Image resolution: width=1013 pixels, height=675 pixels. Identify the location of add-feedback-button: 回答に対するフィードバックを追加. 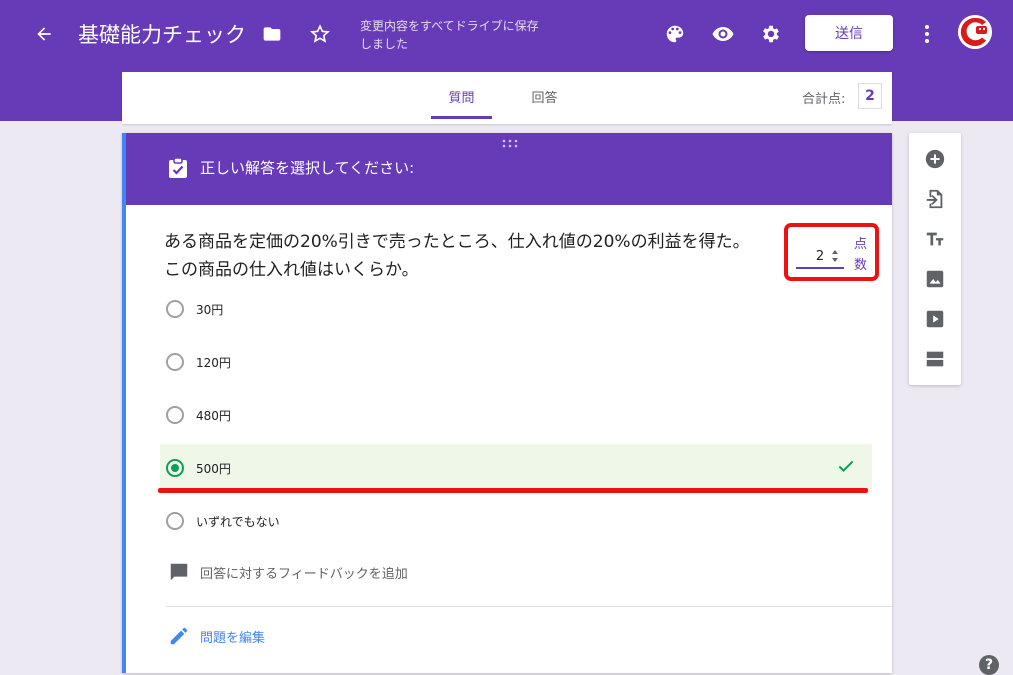
(288, 572).